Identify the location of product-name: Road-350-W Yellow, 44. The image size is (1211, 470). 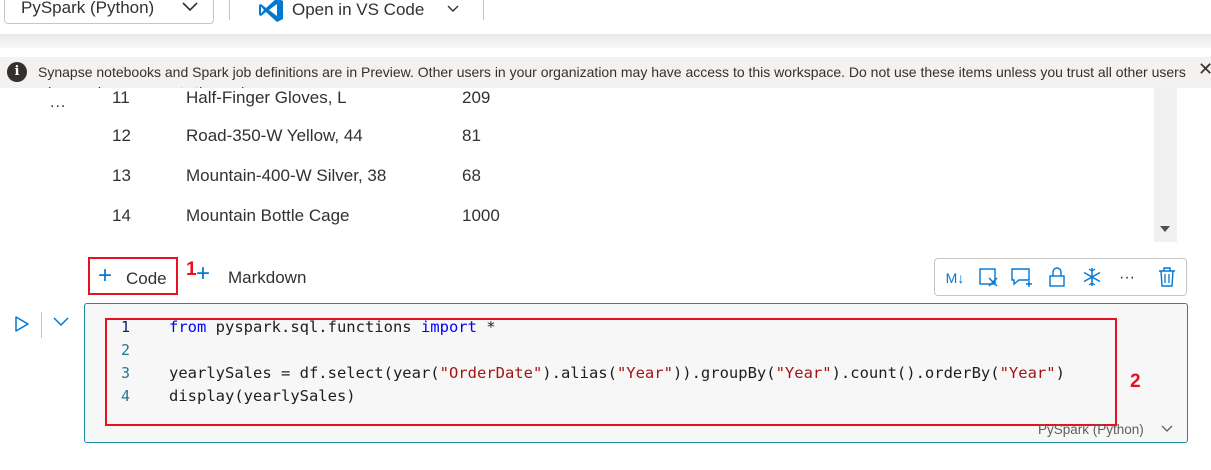
(274, 135).